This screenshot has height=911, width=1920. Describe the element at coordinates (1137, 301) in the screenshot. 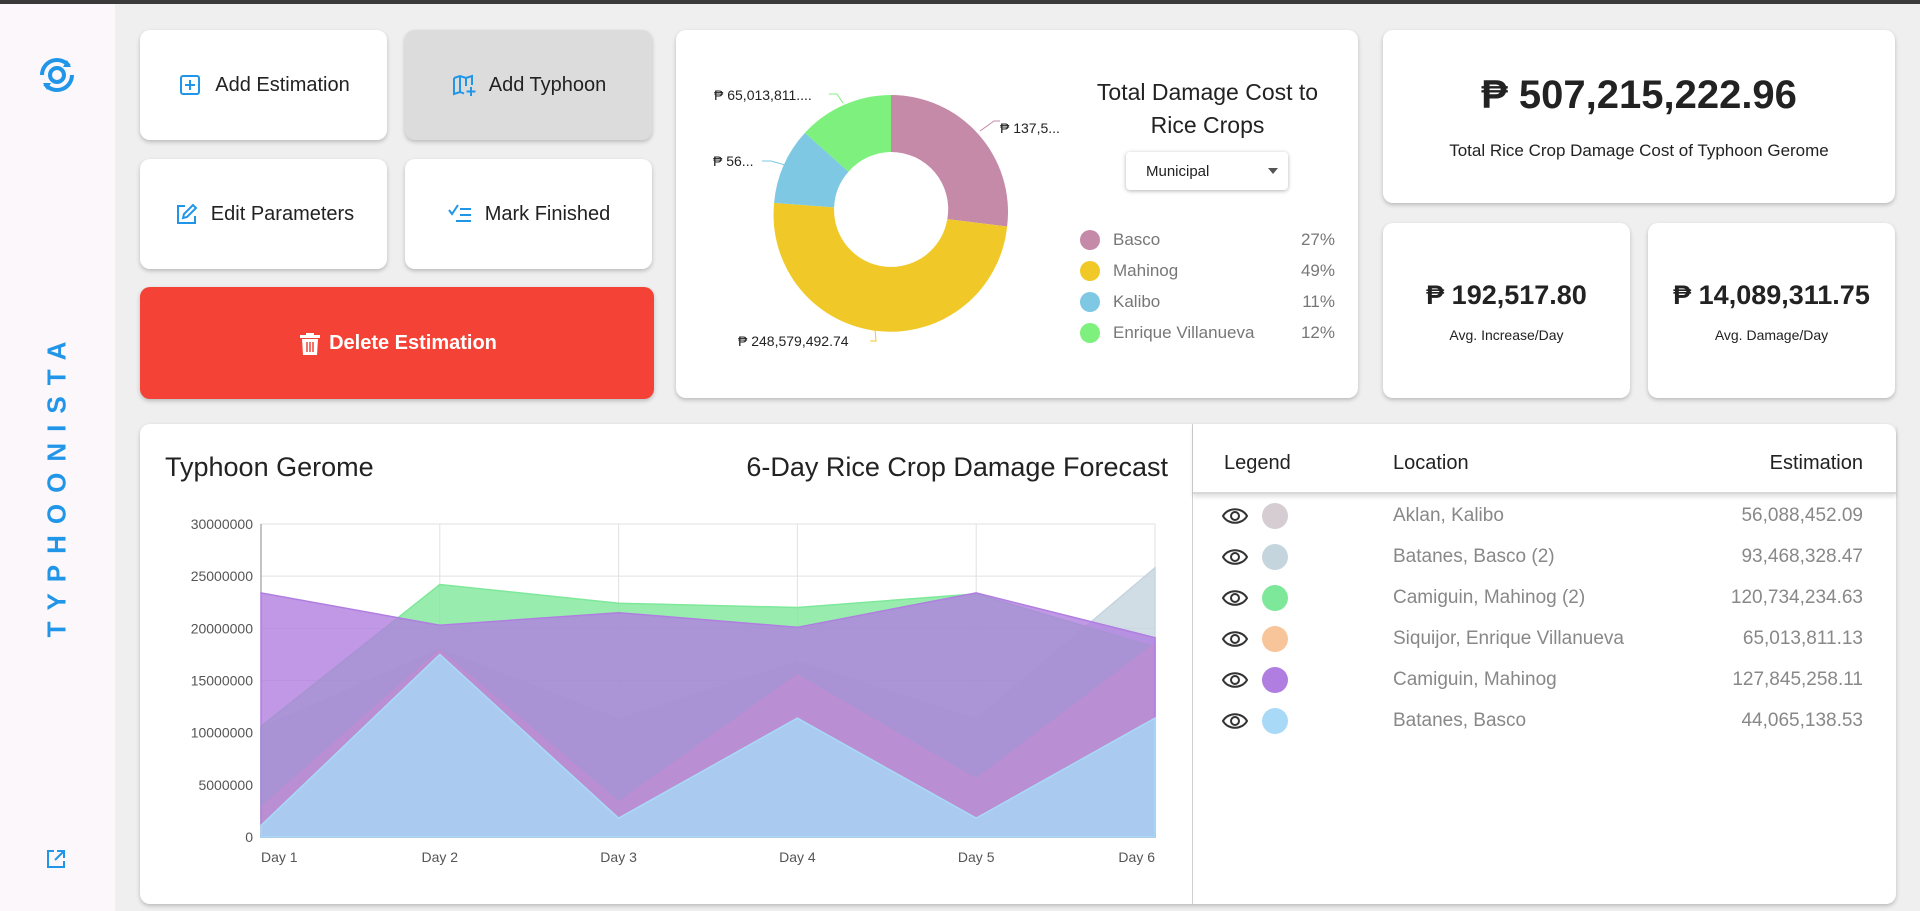

I see `legend-name: Kalibo` at that location.